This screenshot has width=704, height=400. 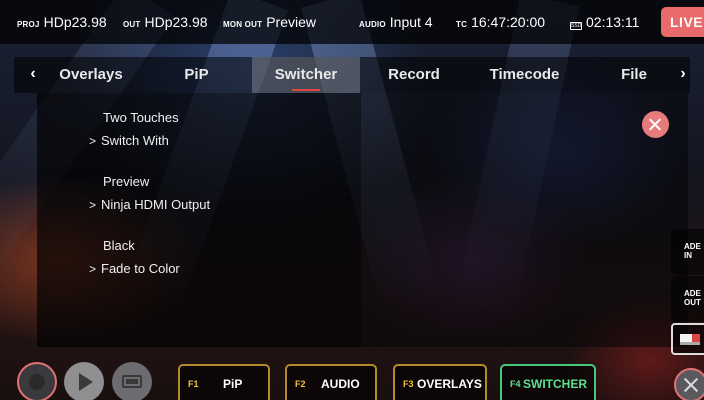 I want to click on f3-overlays-button: F3 OVERLAYS, so click(x=440, y=382).